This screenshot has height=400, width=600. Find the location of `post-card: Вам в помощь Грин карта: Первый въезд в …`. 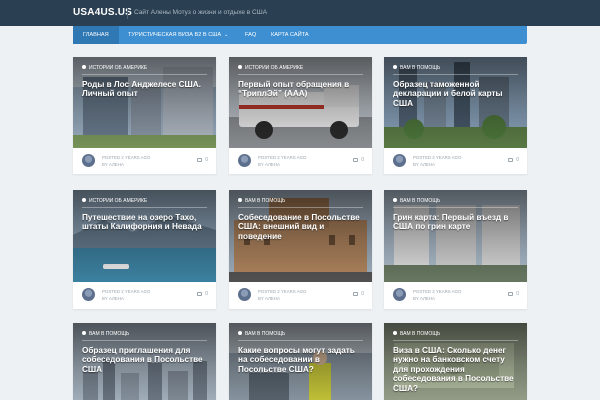

post-card: Вам в помощь Грин карта: Первый въезд в … is located at coordinates (455, 249).